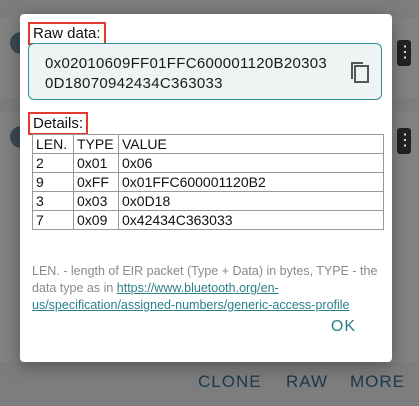  Describe the element at coordinates (53, 182) in the screenshot. I see `cell-len: 9` at that location.